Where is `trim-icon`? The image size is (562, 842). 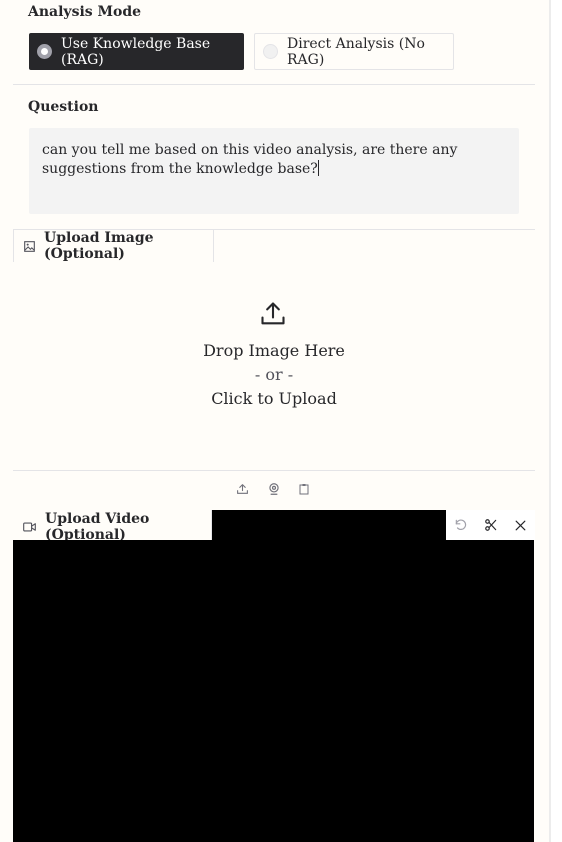
trim-icon is located at coordinates (491, 525).